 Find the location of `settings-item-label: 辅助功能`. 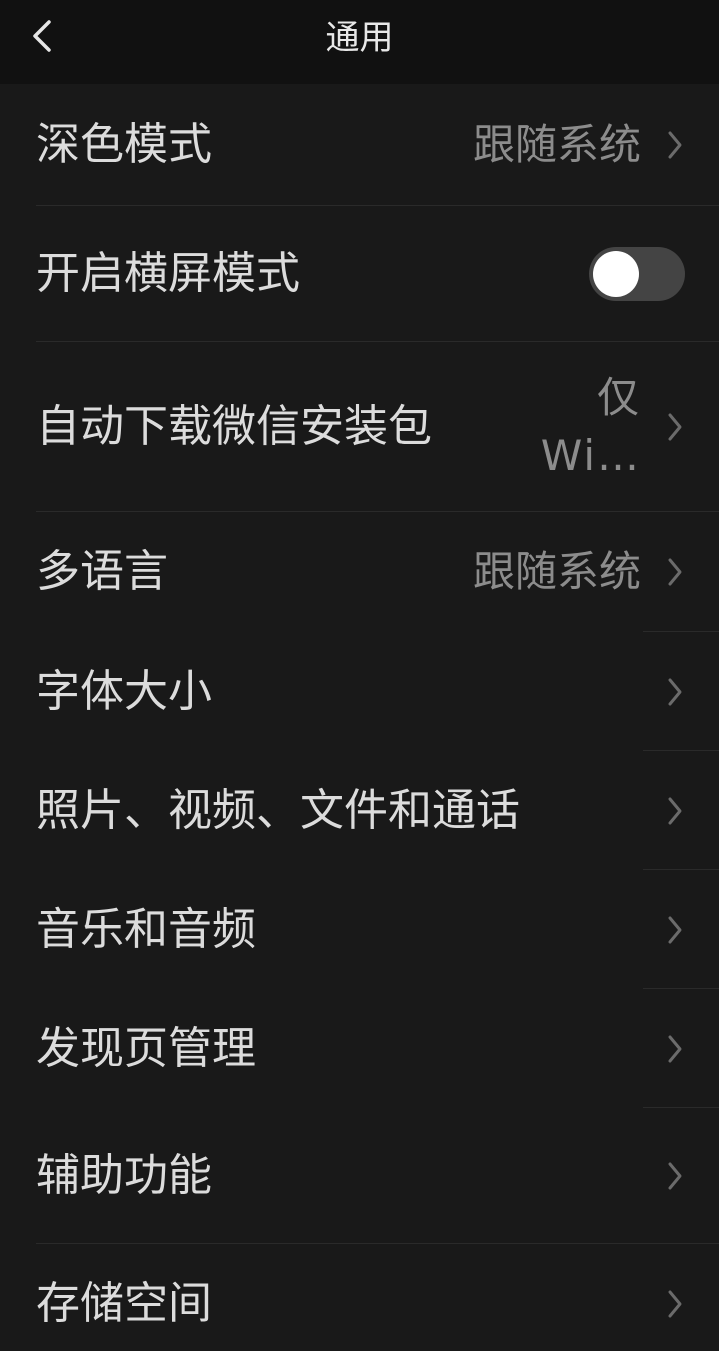

settings-item-label: 辅助功能 is located at coordinates (124, 1175).